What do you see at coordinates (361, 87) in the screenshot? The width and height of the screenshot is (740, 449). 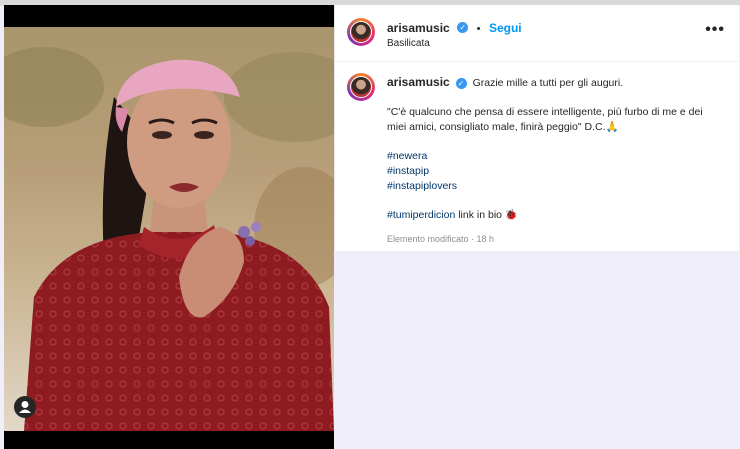 I see `caption-avatar` at bounding box center [361, 87].